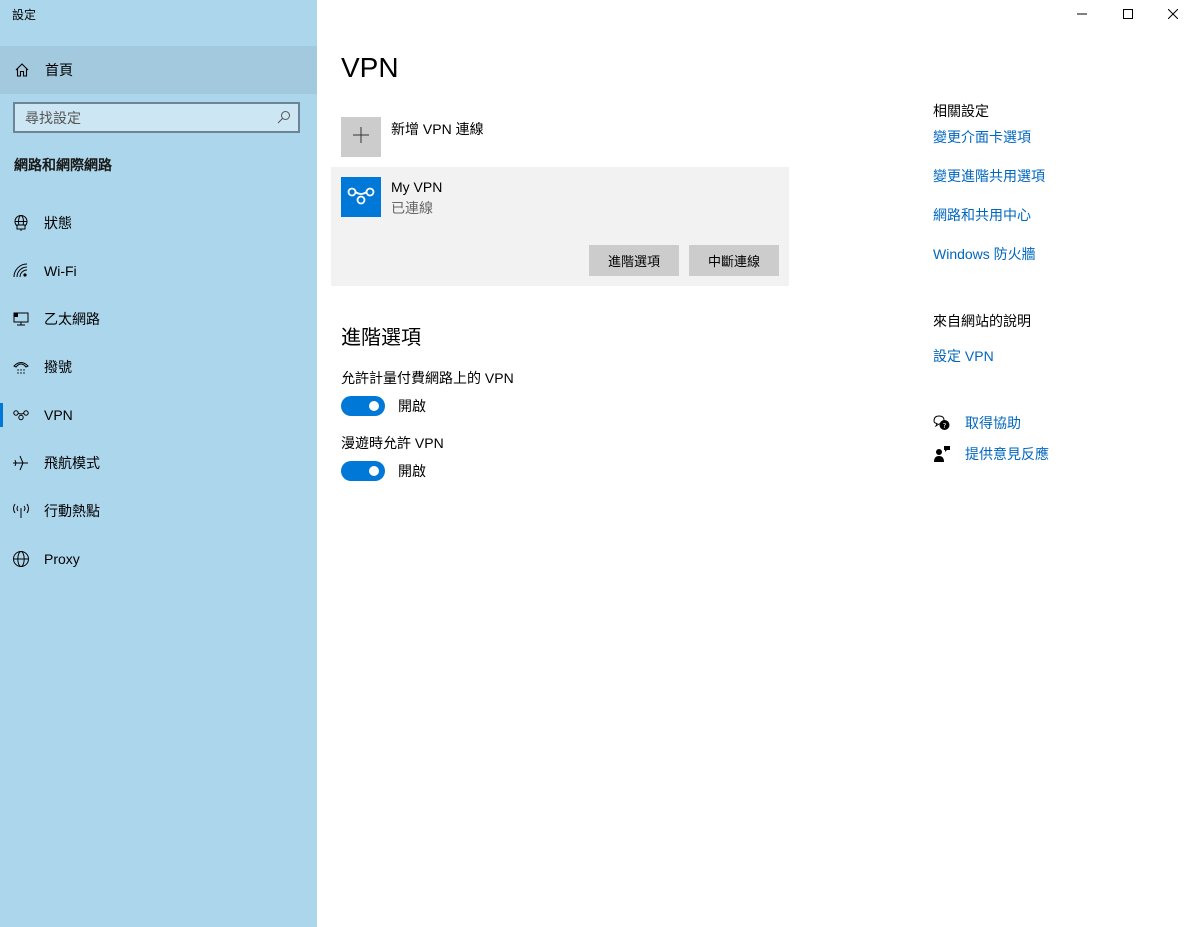 This screenshot has width=1196, height=927. Describe the element at coordinates (158, 223) in the screenshot. I see `sidebar-item-status: 狀態` at that location.